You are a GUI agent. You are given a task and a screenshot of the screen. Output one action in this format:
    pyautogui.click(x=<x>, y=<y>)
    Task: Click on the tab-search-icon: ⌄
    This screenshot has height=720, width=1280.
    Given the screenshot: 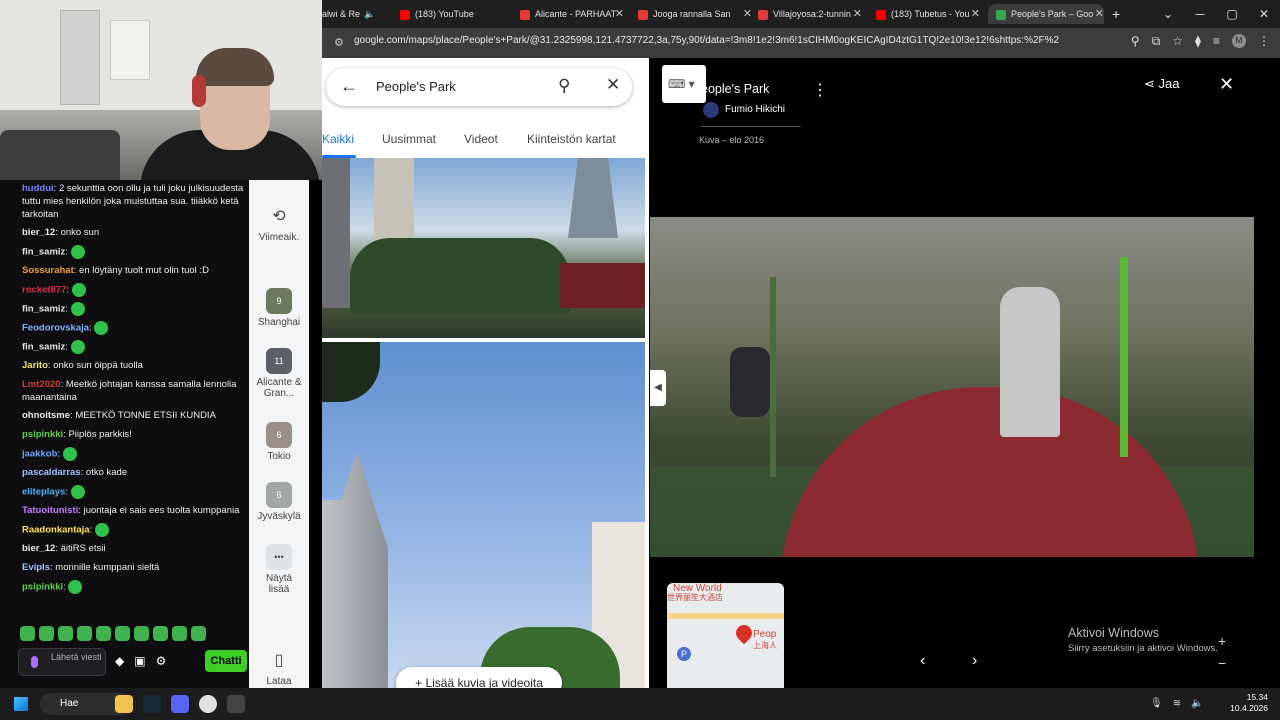 What is the action you would take?
    pyautogui.click(x=1168, y=14)
    